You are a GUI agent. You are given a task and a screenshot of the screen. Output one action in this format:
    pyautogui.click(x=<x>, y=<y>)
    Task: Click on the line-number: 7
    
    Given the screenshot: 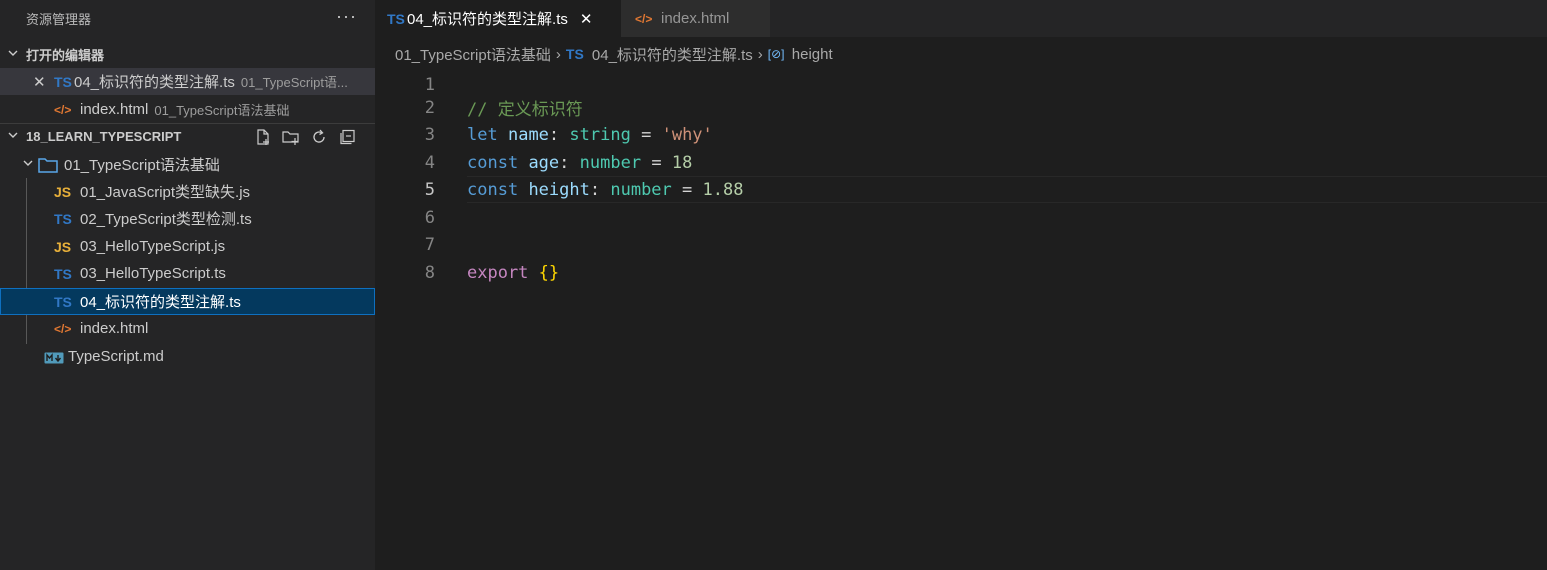 What is the action you would take?
    pyautogui.click(x=429, y=244)
    